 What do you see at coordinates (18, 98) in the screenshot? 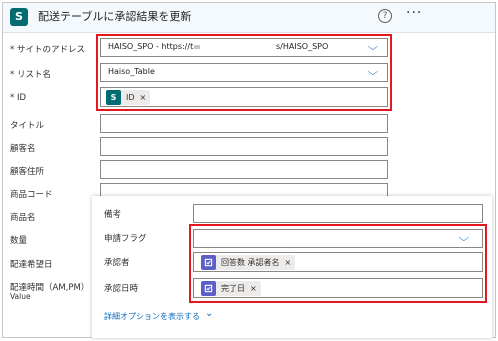
I see `id-label: * ID` at bounding box center [18, 98].